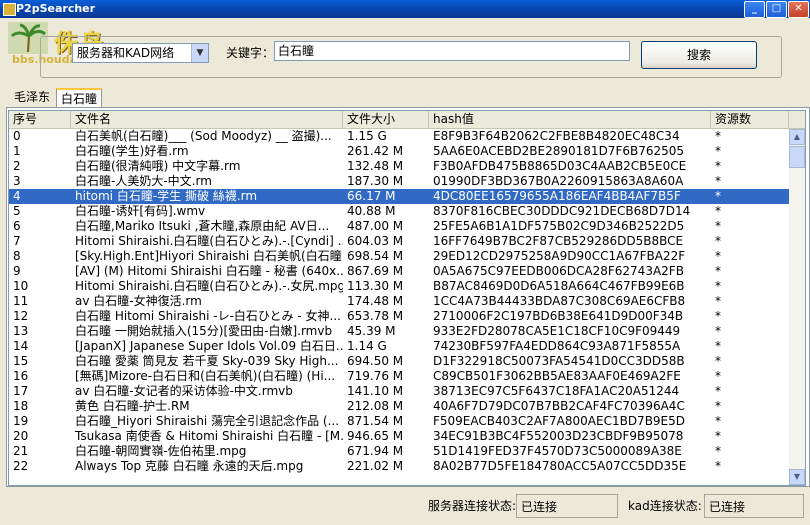  I want to click on tab-mao-zedong: 毛泽东, so click(32, 97).